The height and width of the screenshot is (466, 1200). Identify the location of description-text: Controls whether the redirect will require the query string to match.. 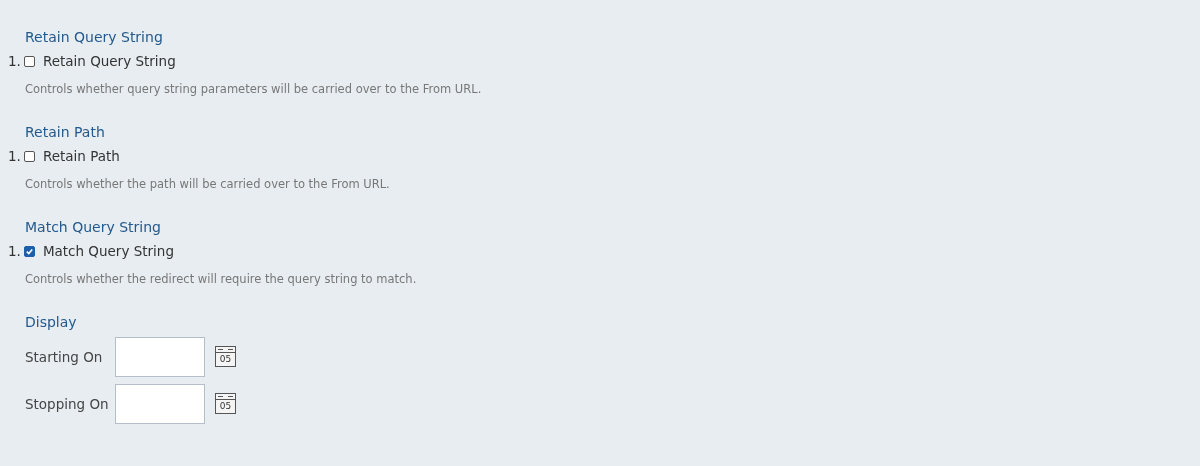
(221, 279).